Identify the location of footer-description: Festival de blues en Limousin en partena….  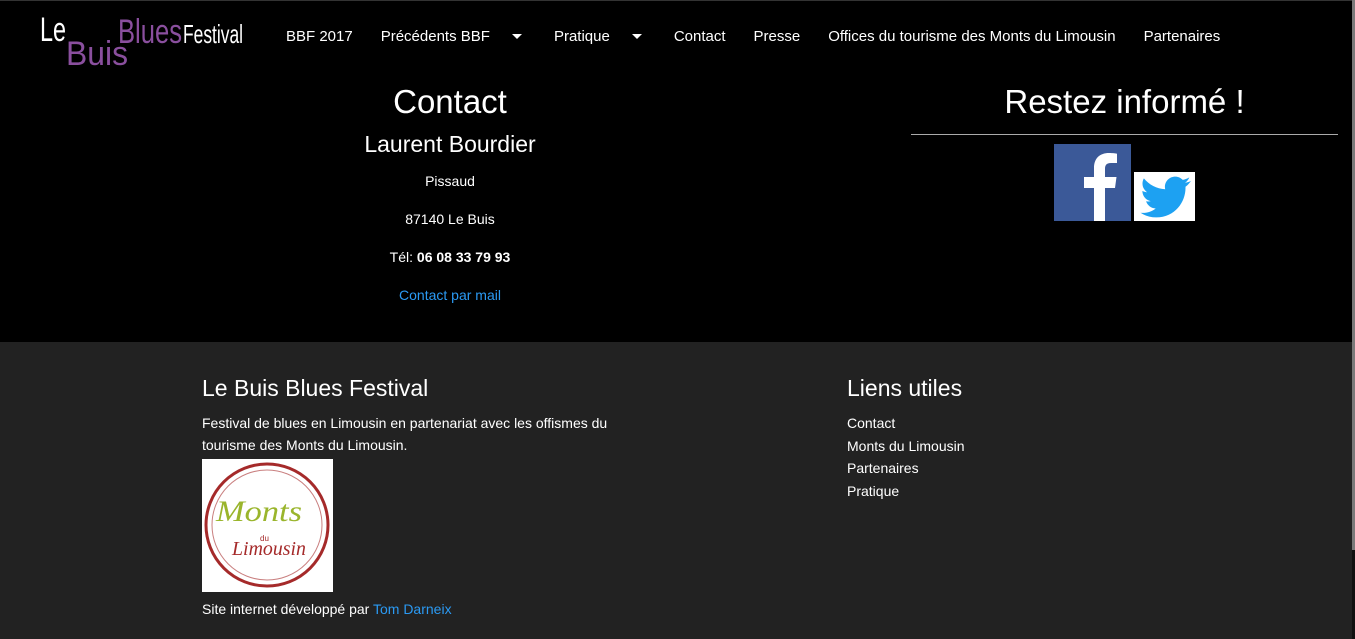
(405, 434).